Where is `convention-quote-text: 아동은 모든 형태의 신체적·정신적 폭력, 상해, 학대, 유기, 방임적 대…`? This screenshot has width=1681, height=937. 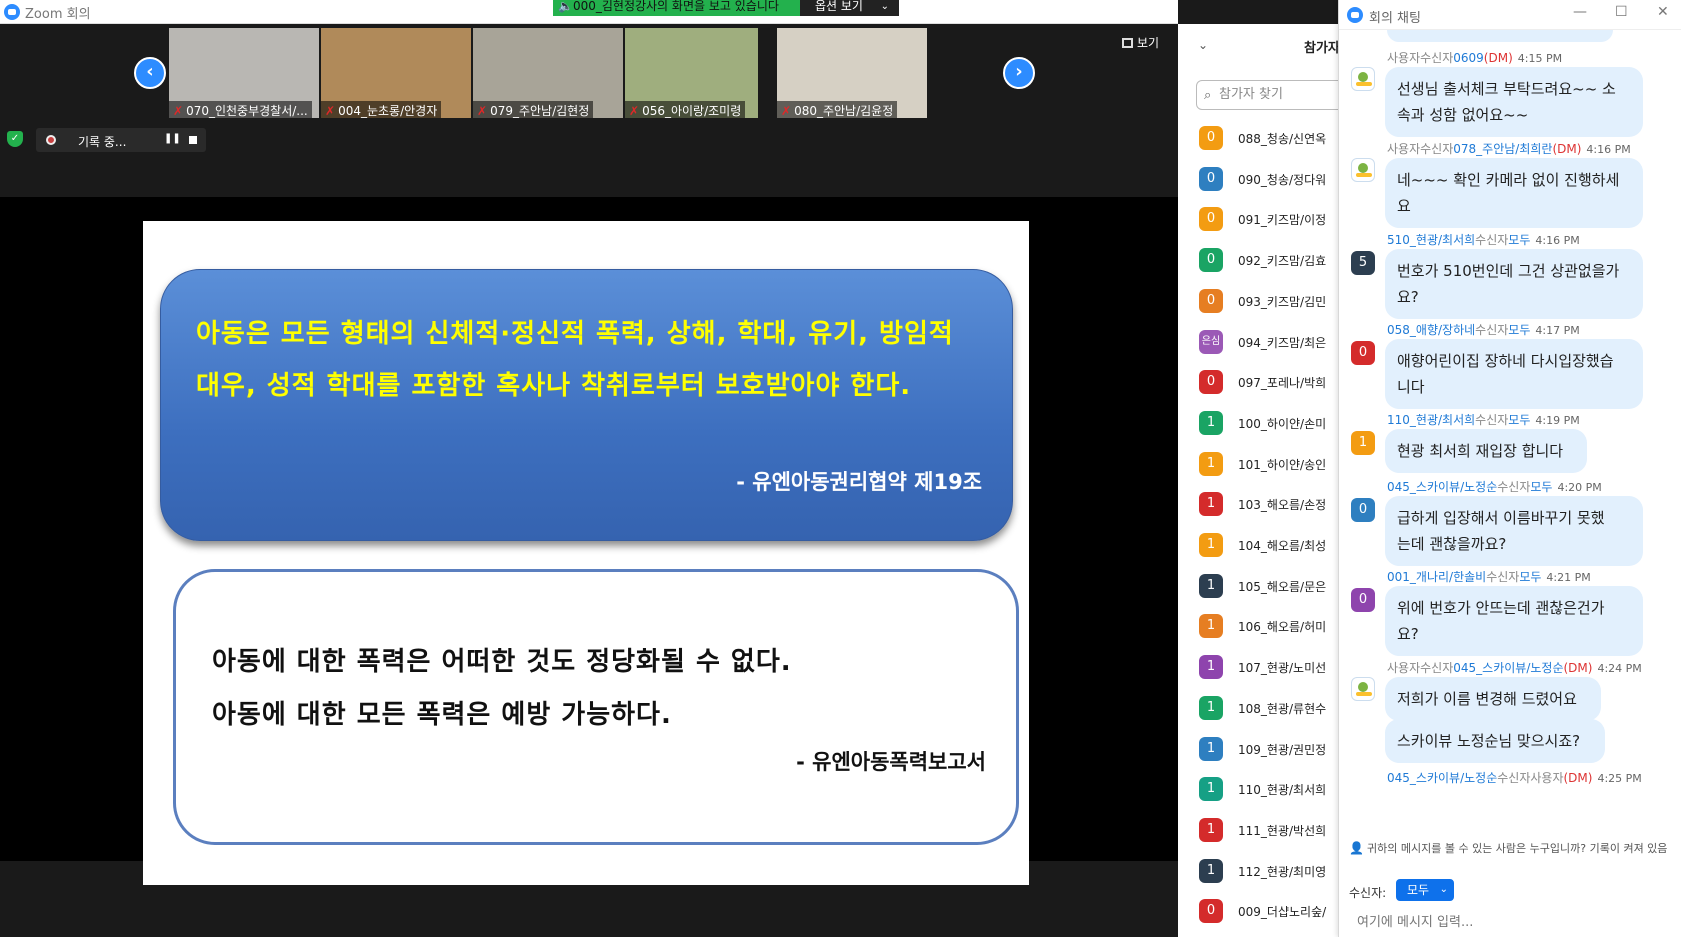 convention-quote-text: 아동은 모든 형태의 신체적·정신적 폭력, 상해, 학대, 유기, 방임적 대… is located at coordinates (575, 360).